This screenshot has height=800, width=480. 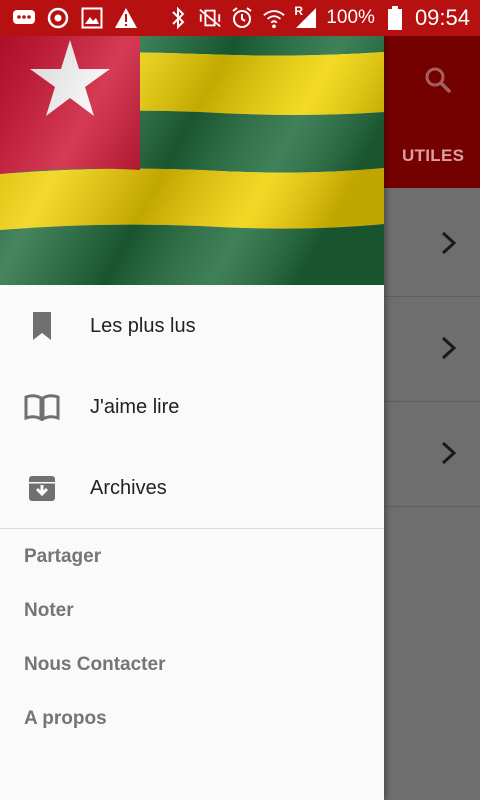 What do you see at coordinates (298, 11) in the screenshot?
I see `roaming-label: R` at bounding box center [298, 11].